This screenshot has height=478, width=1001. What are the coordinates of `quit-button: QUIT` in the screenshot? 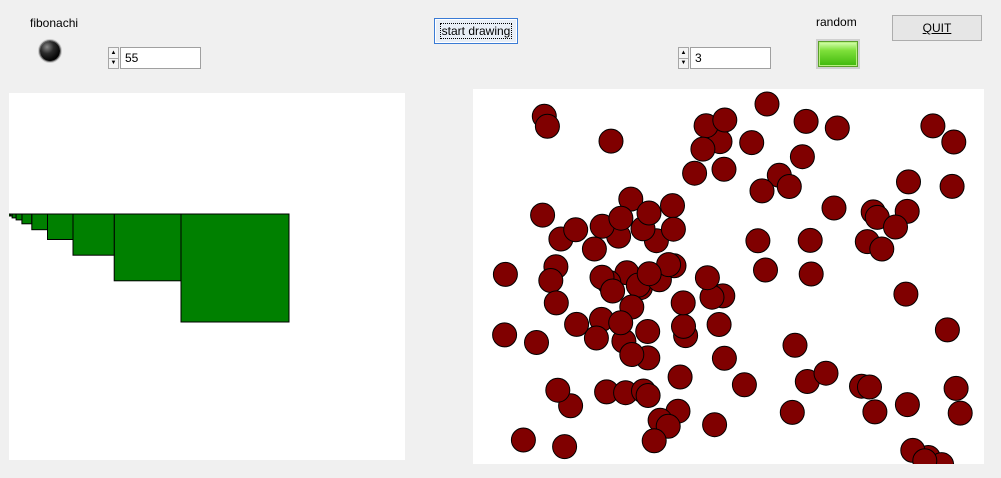 It's located at (937, 28).